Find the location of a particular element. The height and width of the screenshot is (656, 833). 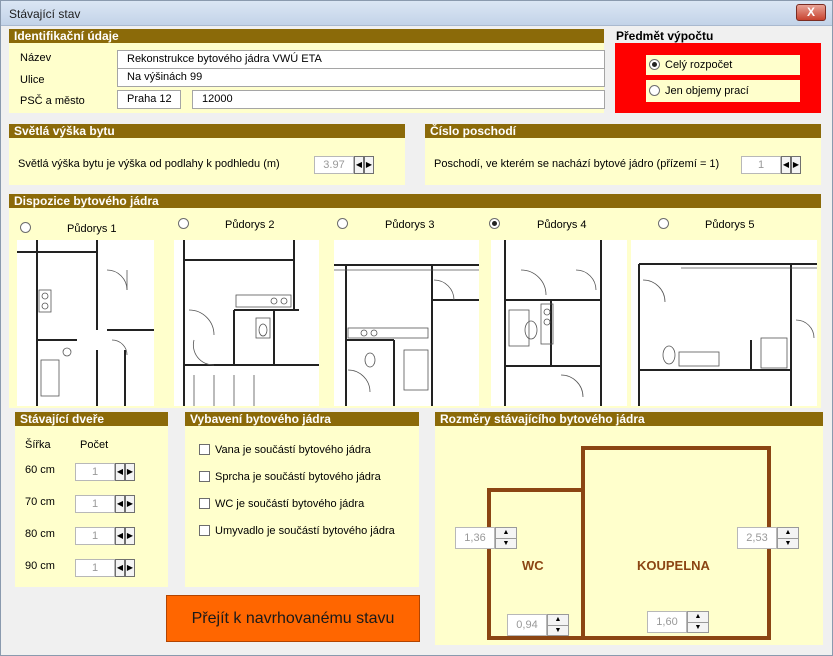

bath-height-spinner: ▲ ▼ is located at coordinates (788, 538).